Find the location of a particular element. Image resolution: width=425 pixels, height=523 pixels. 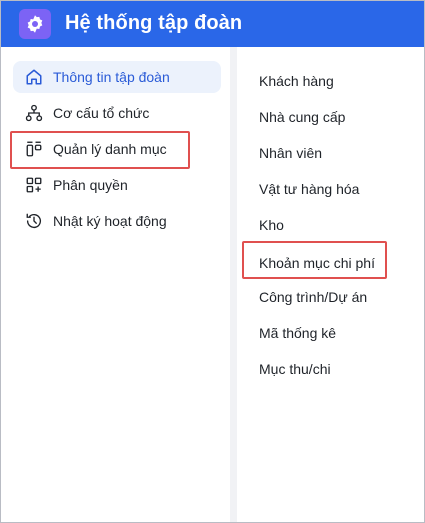

catalog-item-income-expense: Mục thu/chi is located at coordinates (295, 369).